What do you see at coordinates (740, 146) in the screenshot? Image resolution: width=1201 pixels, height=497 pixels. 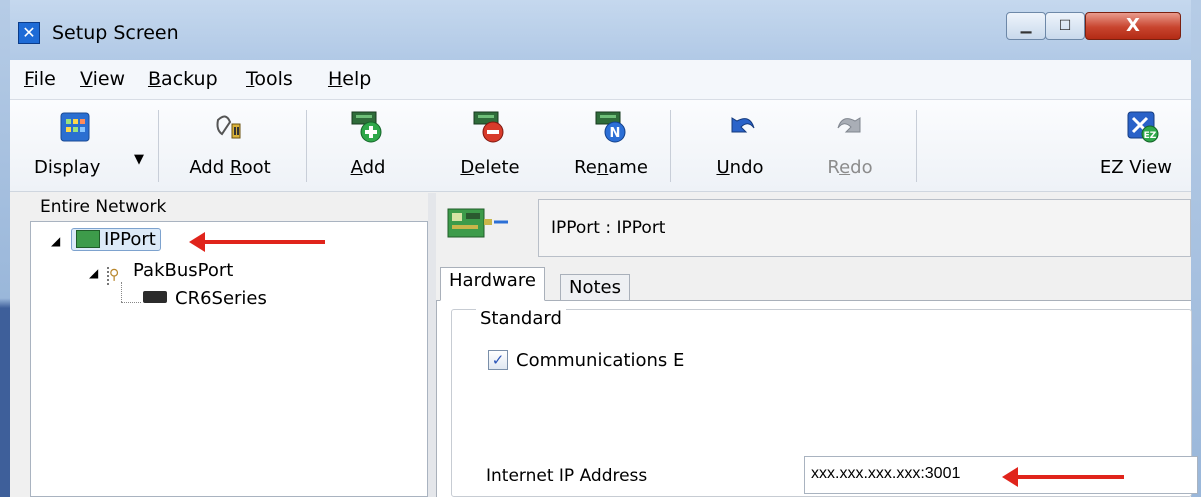 I see `undo-button: Undo` at bounding box center [740, 146].